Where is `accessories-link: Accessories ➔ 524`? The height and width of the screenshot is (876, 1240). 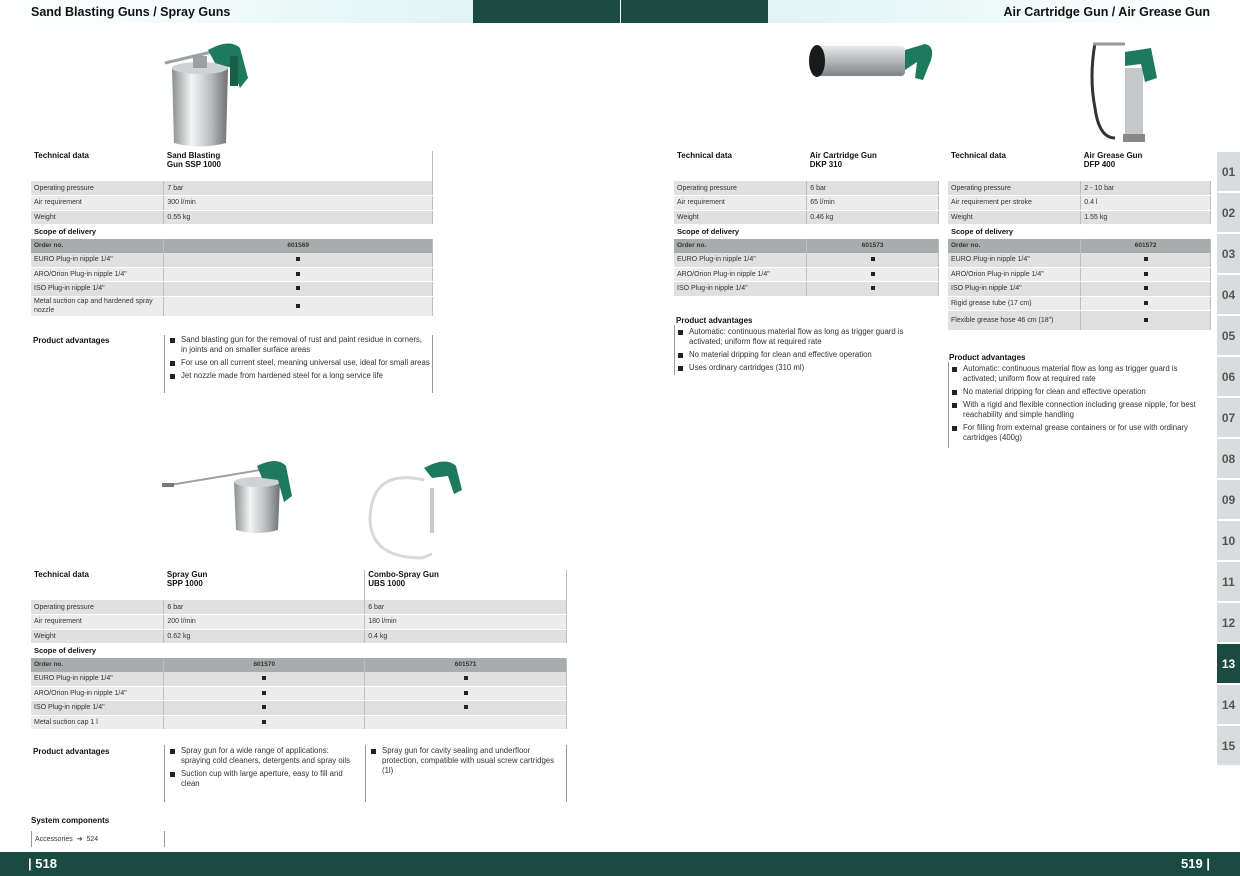 accessories-link: Accessories ➔ 524 is located at coordinates (66, 839).